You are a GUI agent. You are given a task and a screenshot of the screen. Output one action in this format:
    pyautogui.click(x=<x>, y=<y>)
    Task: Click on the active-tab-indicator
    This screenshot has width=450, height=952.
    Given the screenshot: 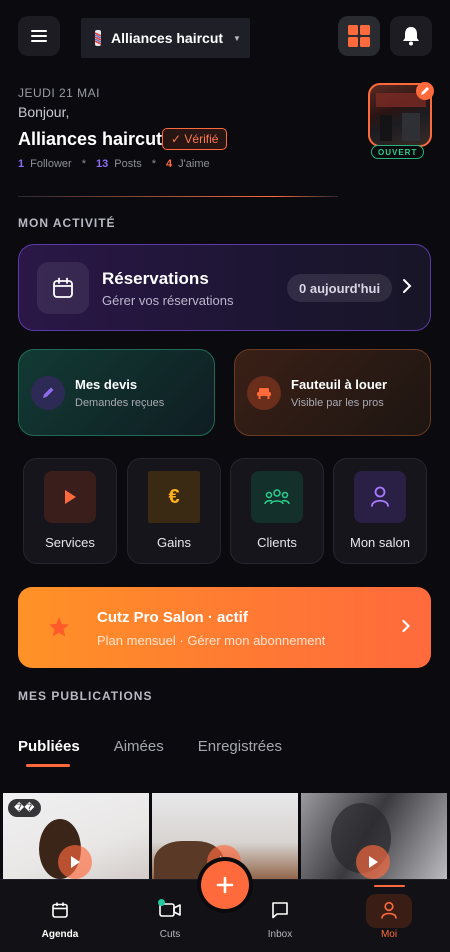 What is the action you would take?
    pyautogui.click(x=48, y=765)
    